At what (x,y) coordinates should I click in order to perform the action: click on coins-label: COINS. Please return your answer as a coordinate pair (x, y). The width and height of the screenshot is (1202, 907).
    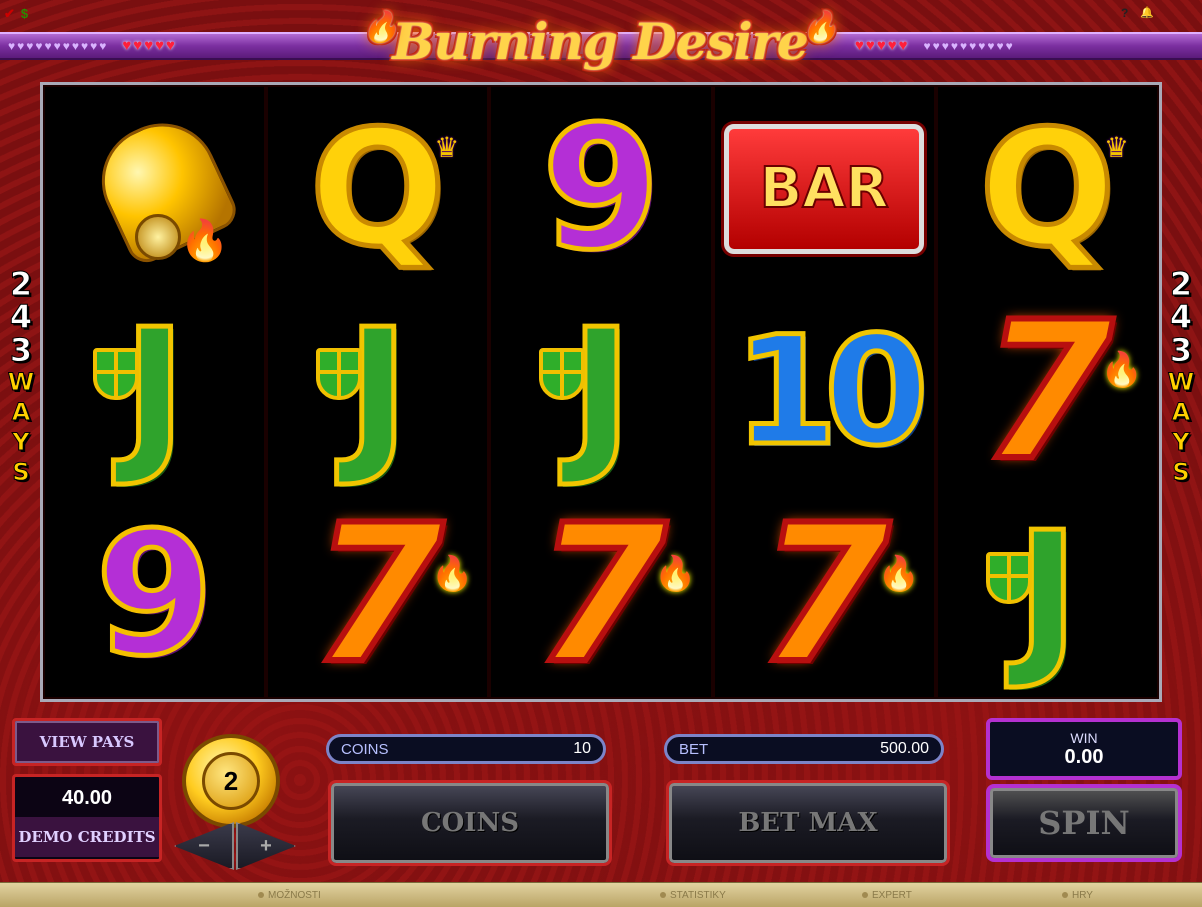
    Looking at the image, I should click on (365, 749).